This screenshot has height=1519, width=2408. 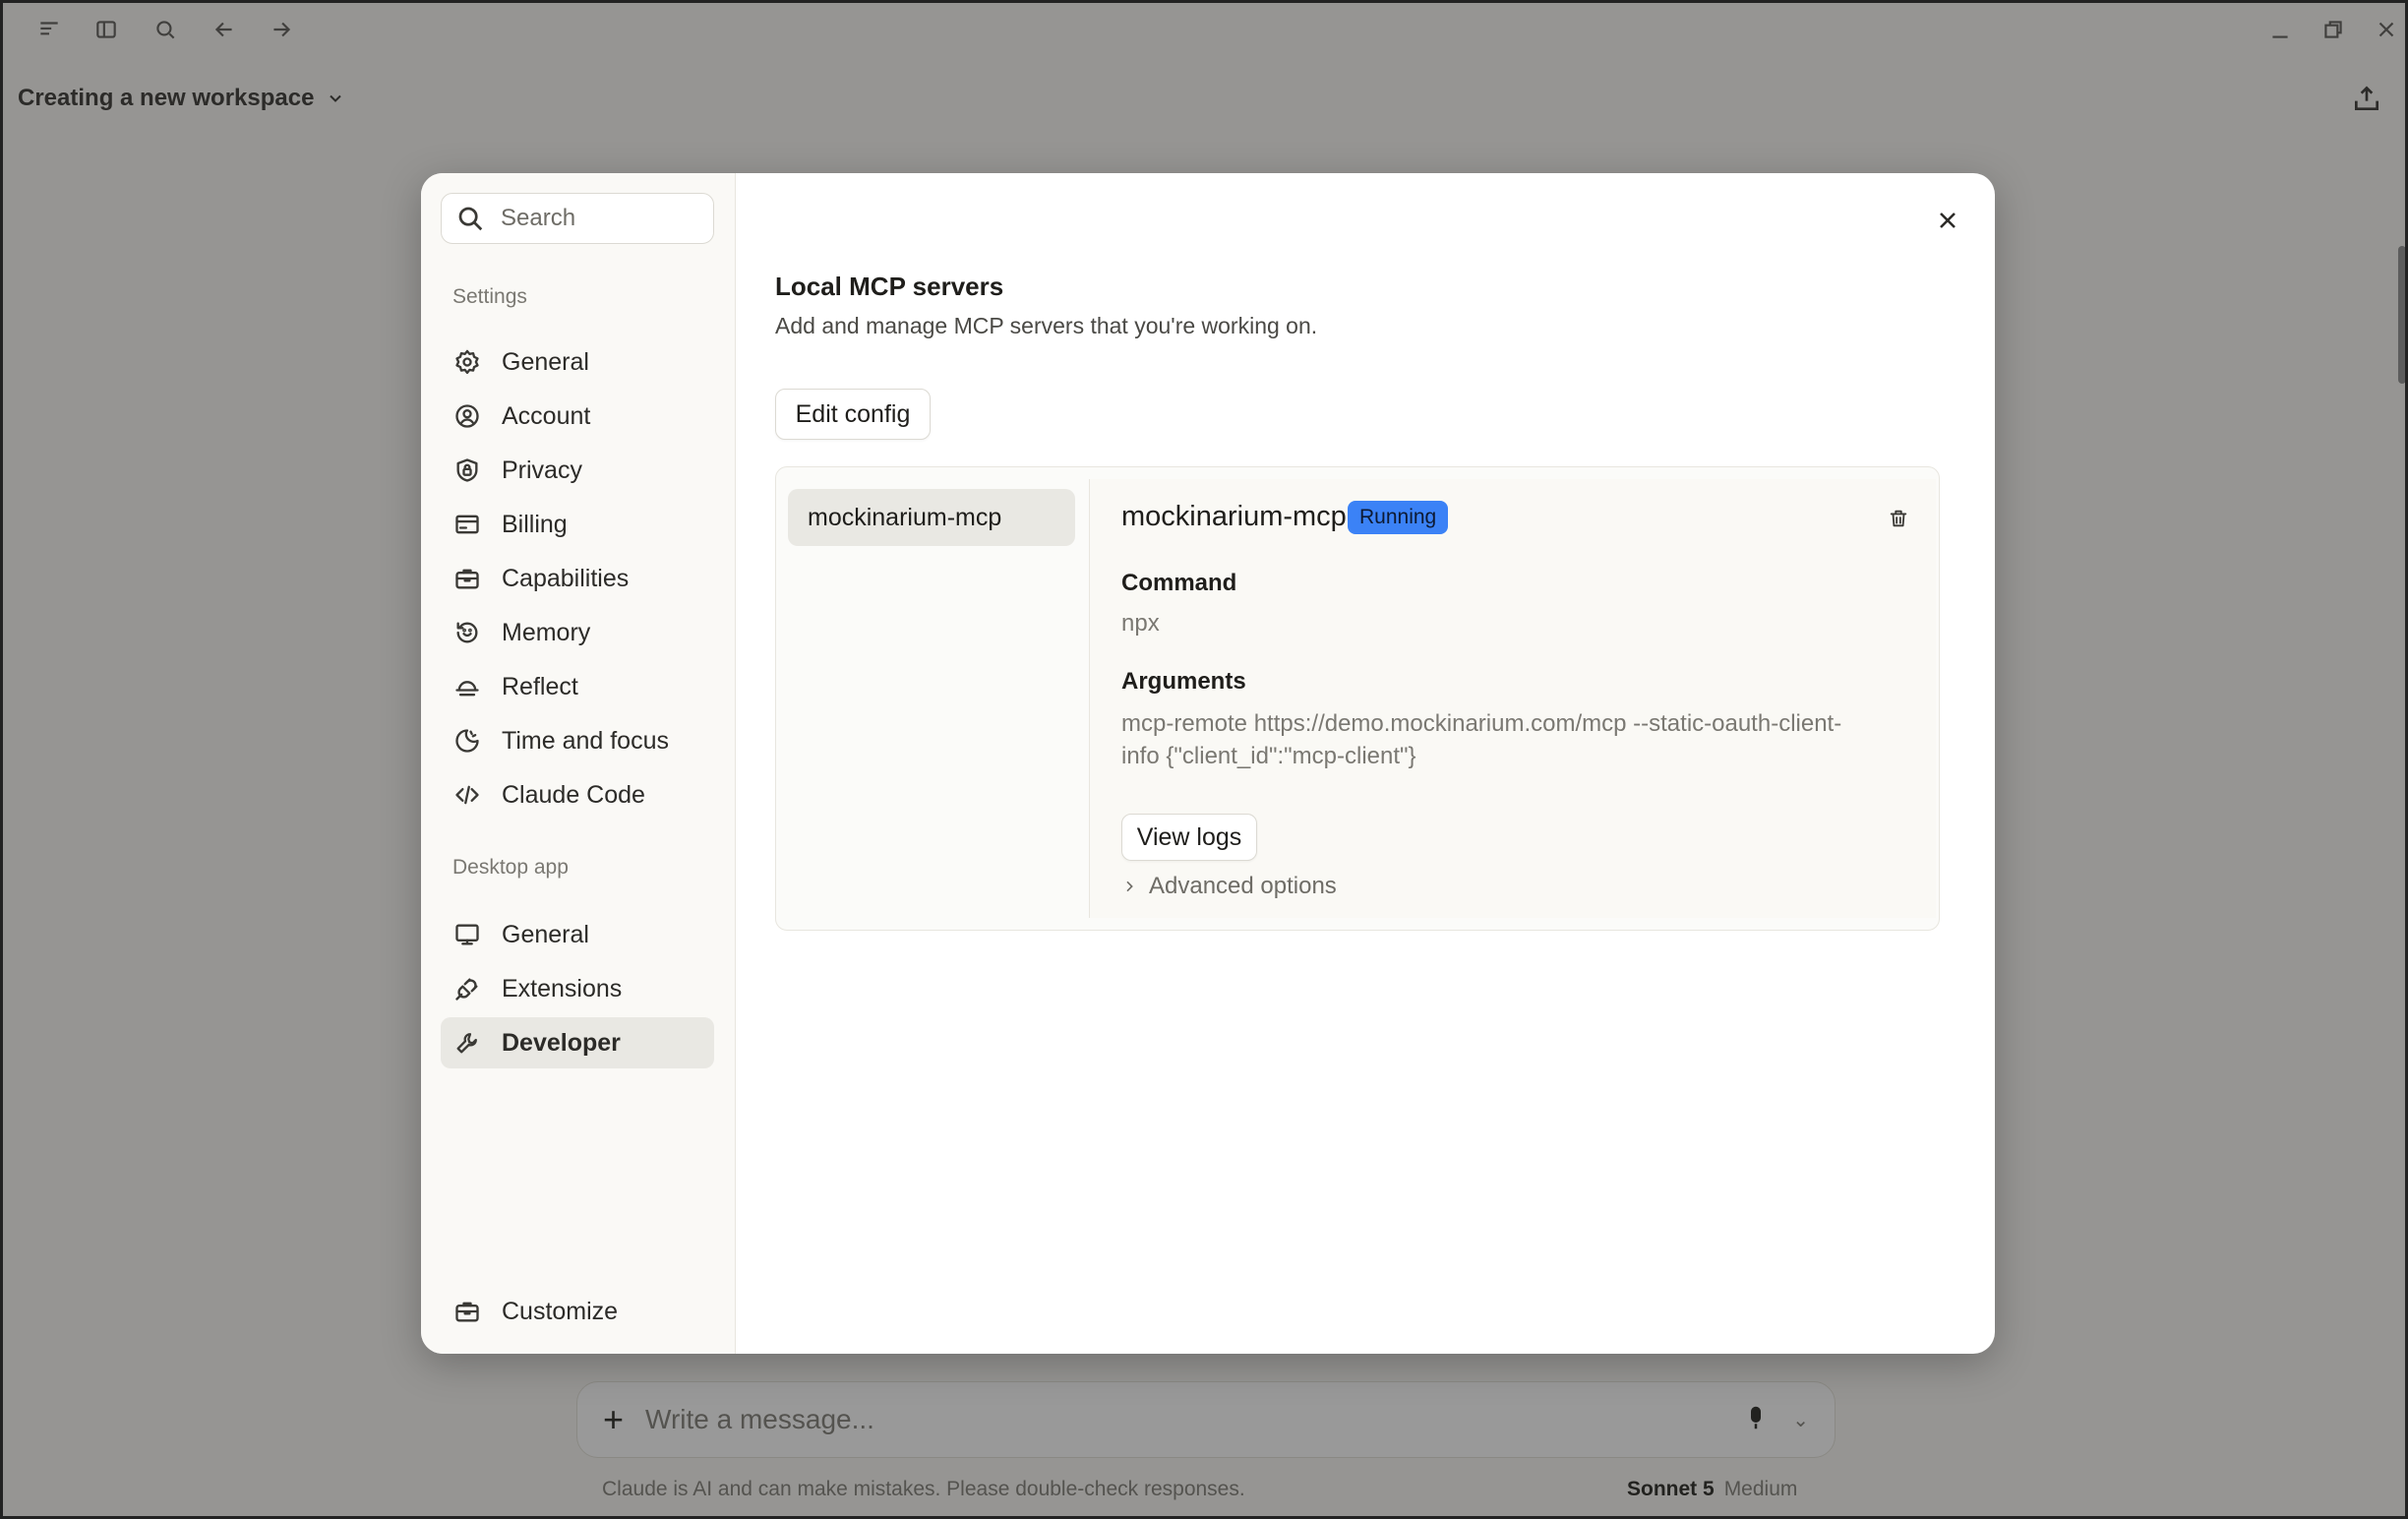 What do you see at coordinates (599, 219) in the screenshot?
I see `search-input` at bounding box center [599, 219].